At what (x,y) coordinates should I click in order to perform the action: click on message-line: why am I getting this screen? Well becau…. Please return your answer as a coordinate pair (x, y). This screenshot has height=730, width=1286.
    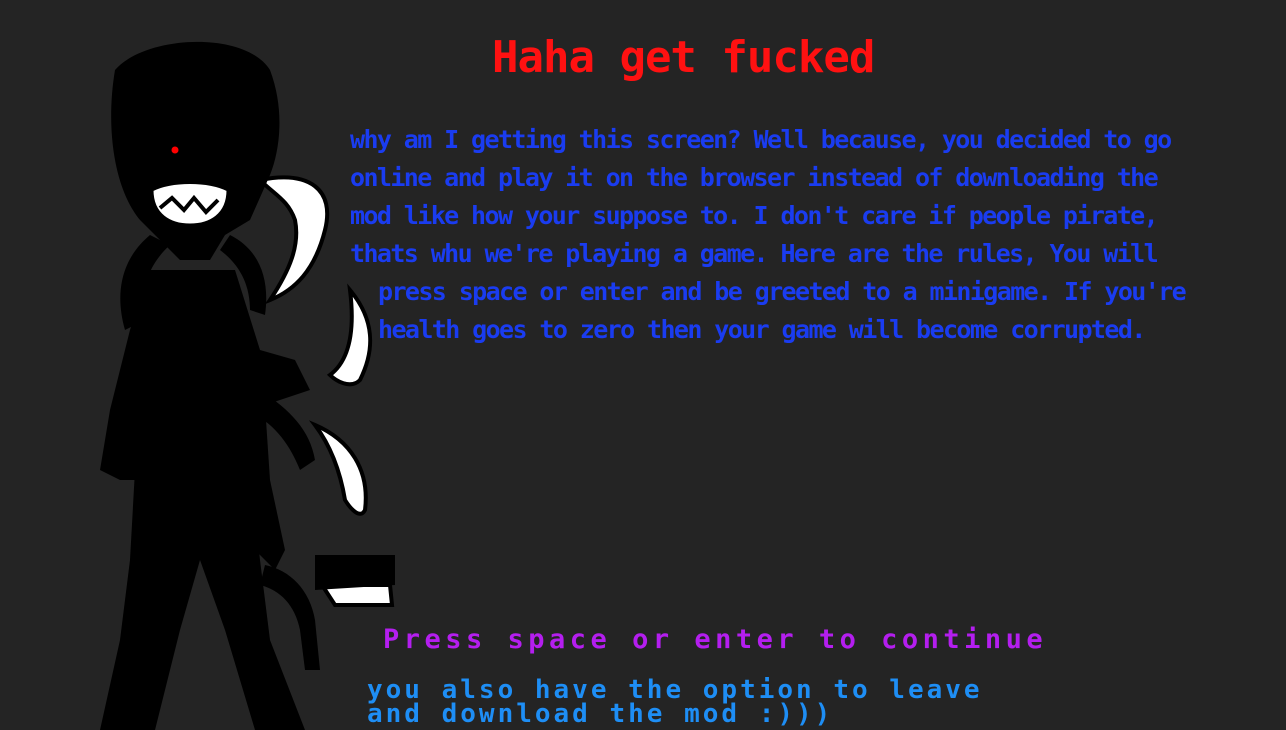
    Looking at the image, I should click on (761, 139).